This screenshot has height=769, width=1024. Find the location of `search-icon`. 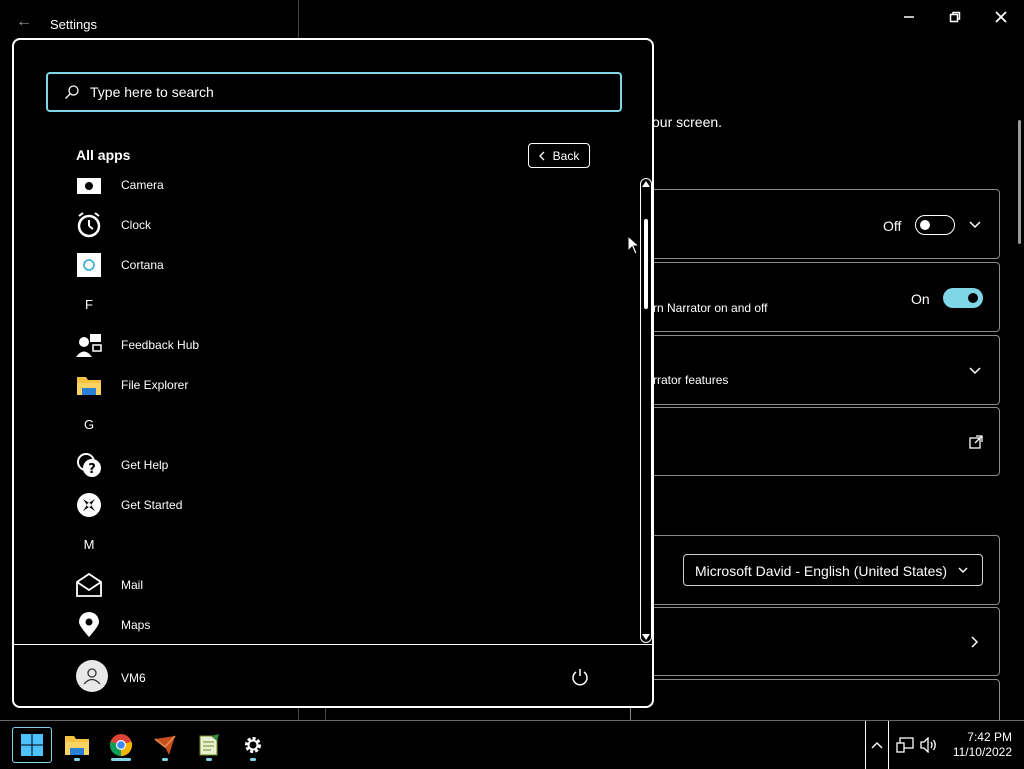

search-icon is located at coordinates (72, 92).